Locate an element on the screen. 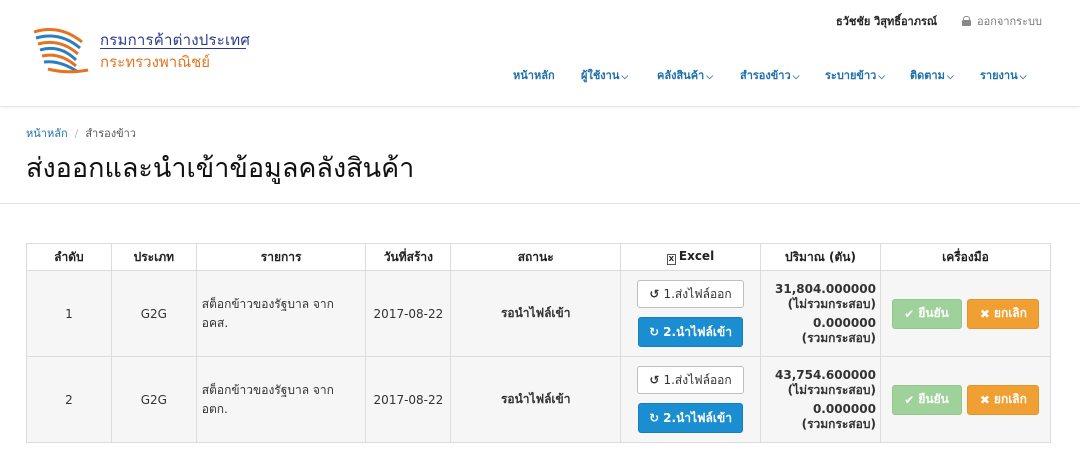 Image resolution: width=1080 pixels, height=454 pixels. nav-item-users: ผู้ใช้งาน ⌵ is located at coordinates (604, 75).